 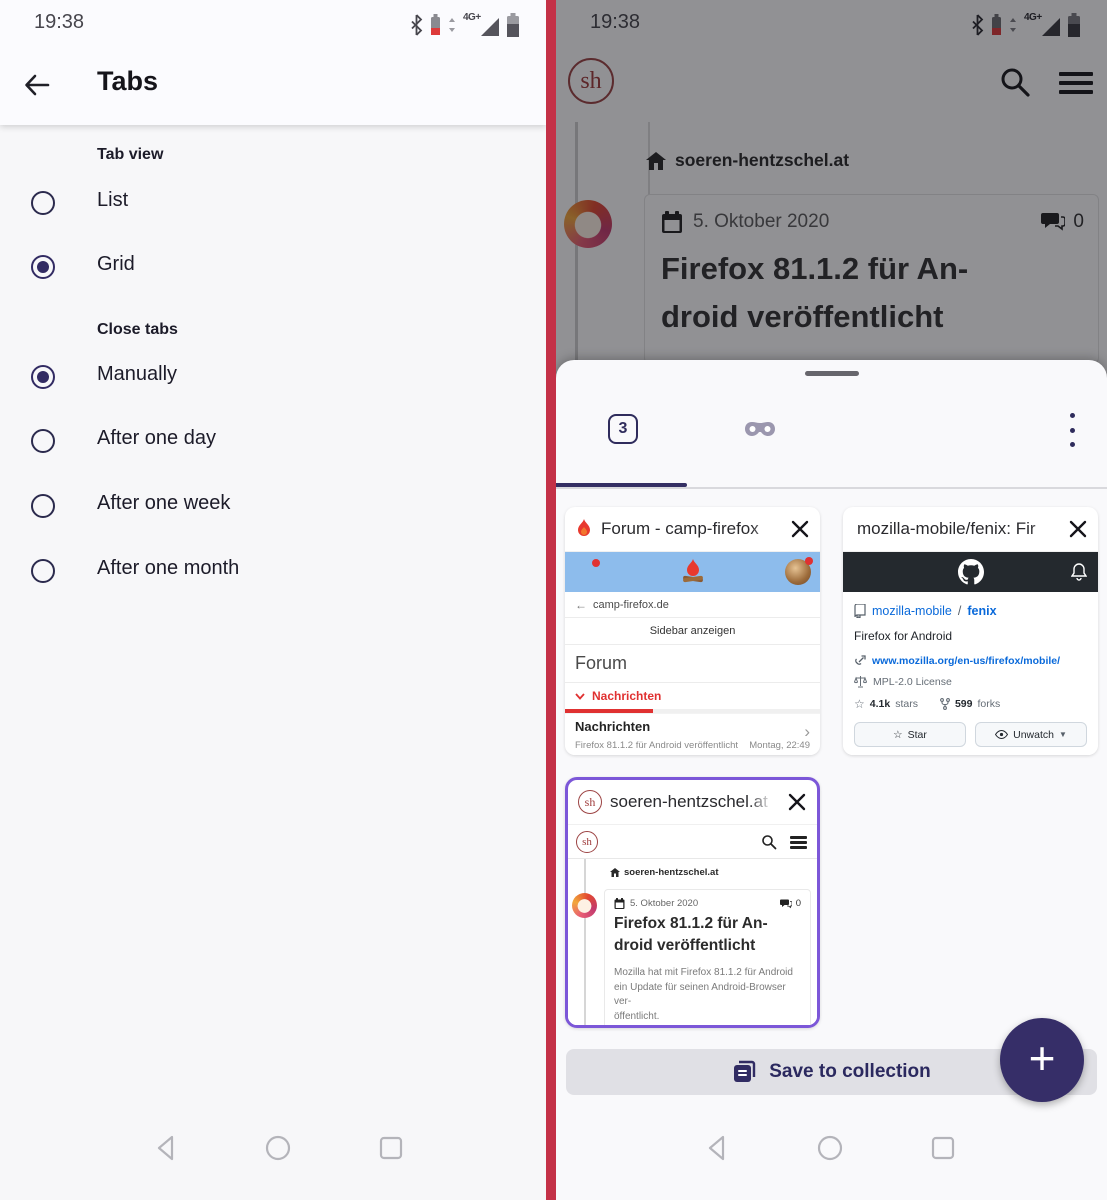 I want to click on repo-description: Firefox for Android, so click(x=903, y=636).